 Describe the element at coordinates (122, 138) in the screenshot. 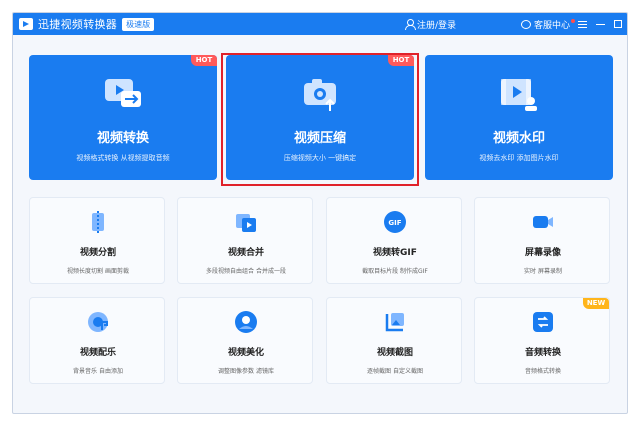

I see `card-title: 视频转换` at that location.